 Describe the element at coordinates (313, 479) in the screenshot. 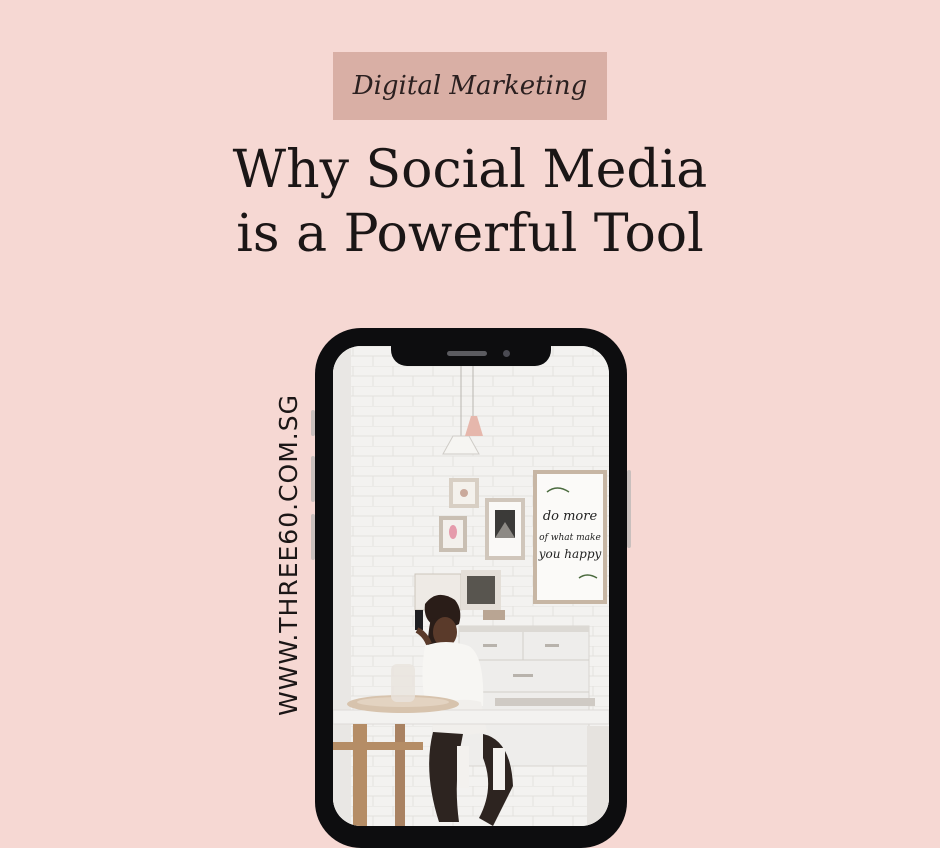

I see `phone-volume-up-button` at that location.